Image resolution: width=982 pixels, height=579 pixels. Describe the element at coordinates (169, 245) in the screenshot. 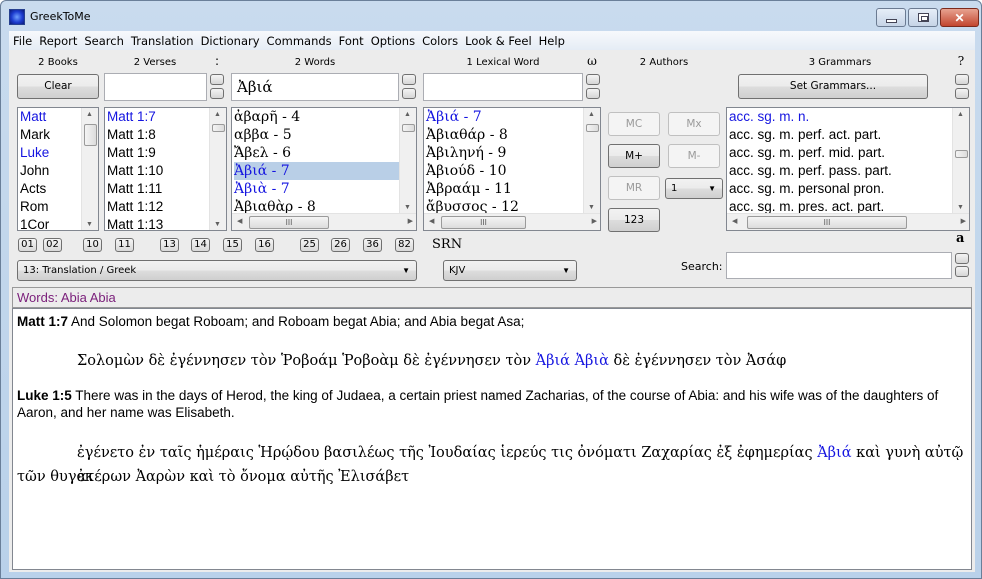

I see `book-number-button: 13` at that location.